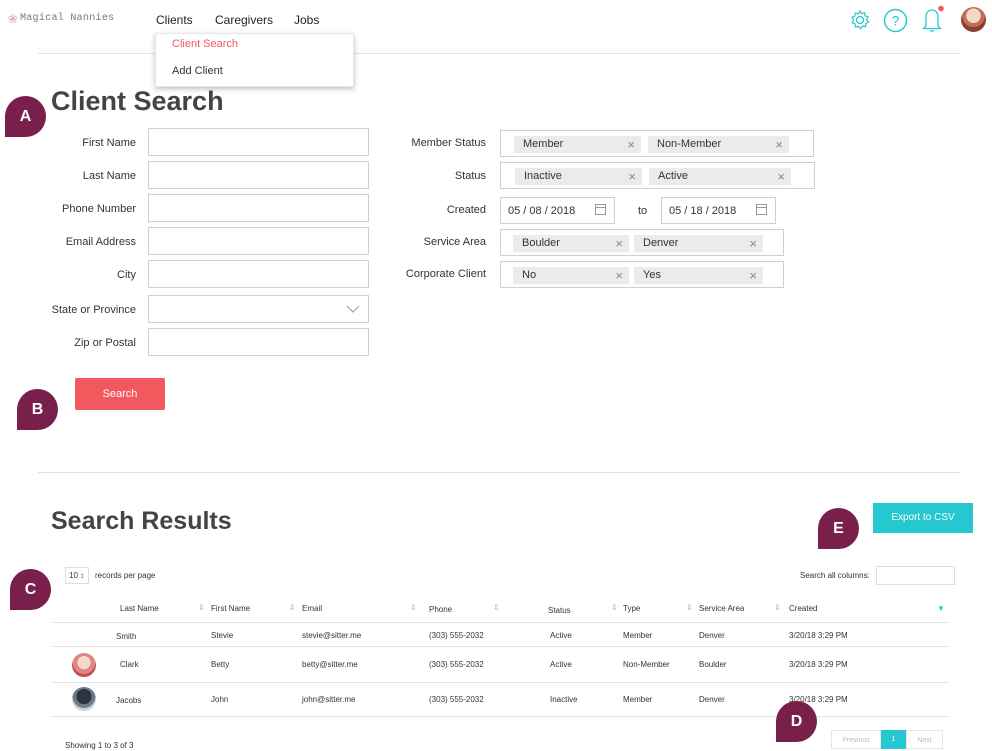 The width and height of the screenshot is (992, 751). I want to click on clients-dropdown-menu: Client Search Add Client, so click(254, 60).